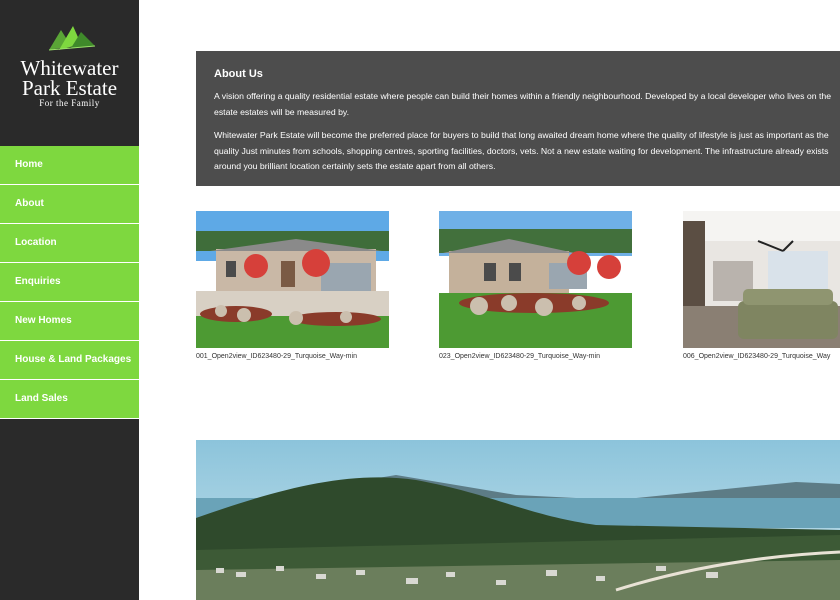 This screenshot has width=840, height=600. I want to click on brand-name-line2: Park Estate, so click(69, 88).